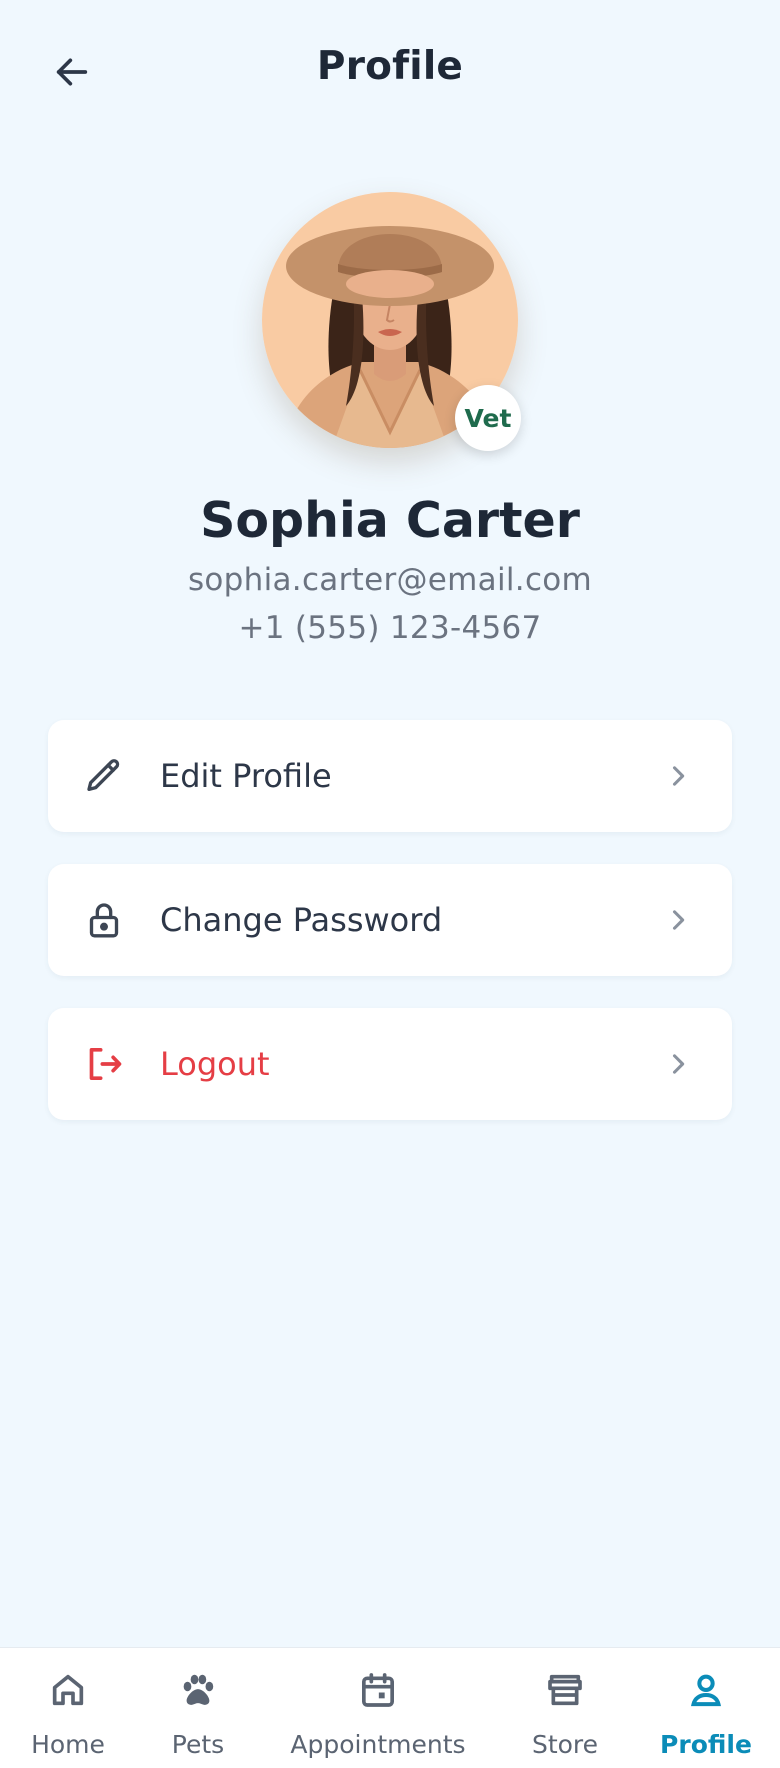 The image size is (780, 1768). I want to click on logout-button: Logout, so click(390, 1064).